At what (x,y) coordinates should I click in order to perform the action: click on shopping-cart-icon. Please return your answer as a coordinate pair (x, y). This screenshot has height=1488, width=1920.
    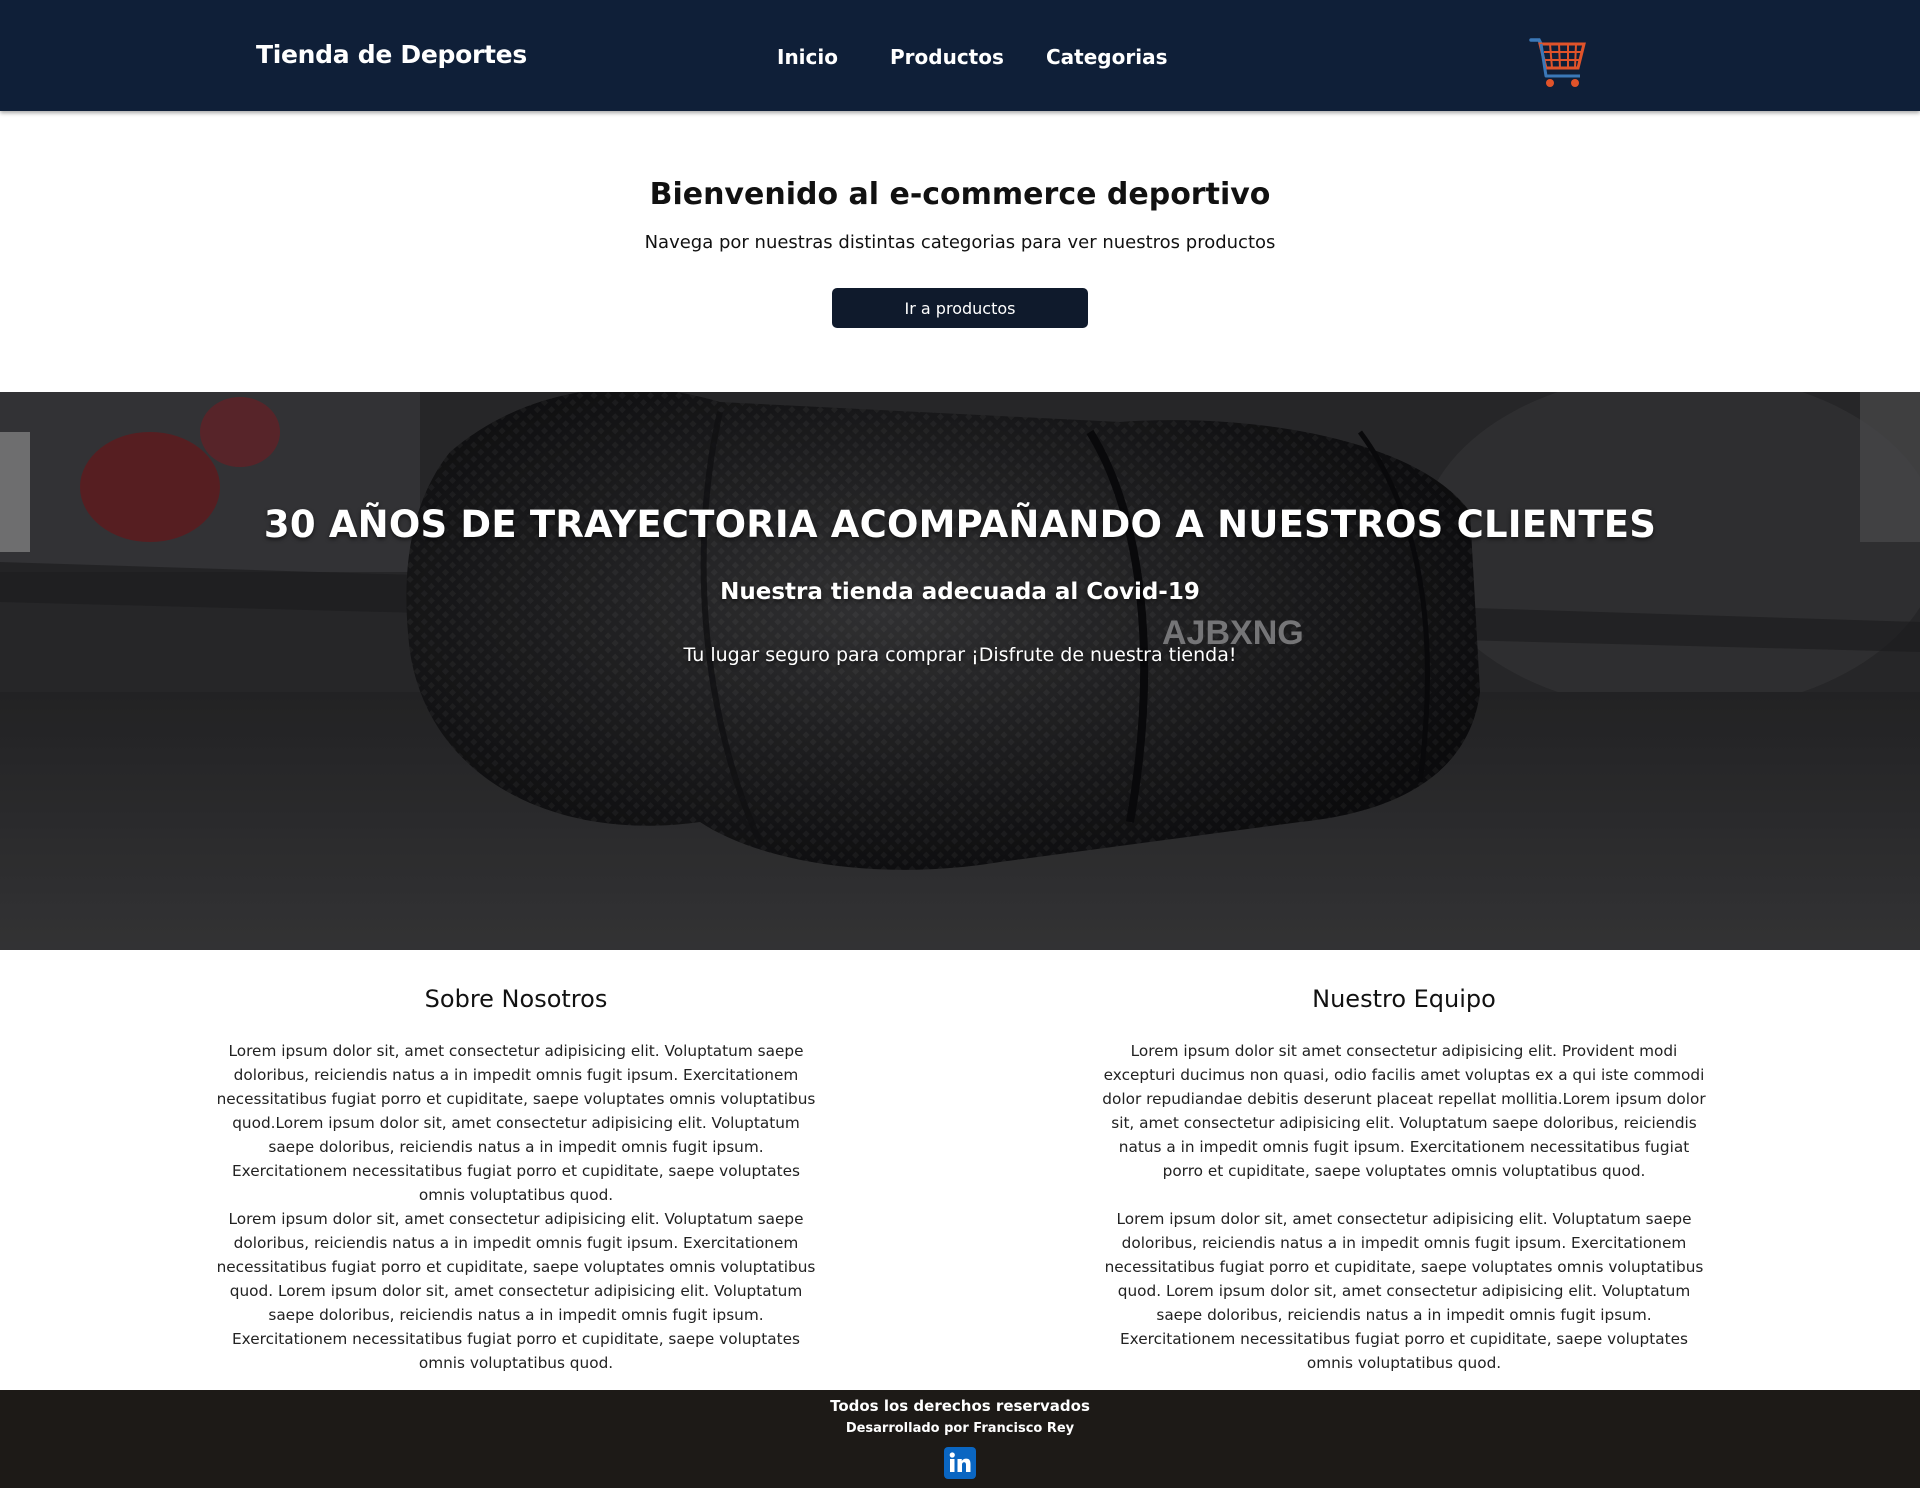
    Looking at the image, I should click on (1557, 63).